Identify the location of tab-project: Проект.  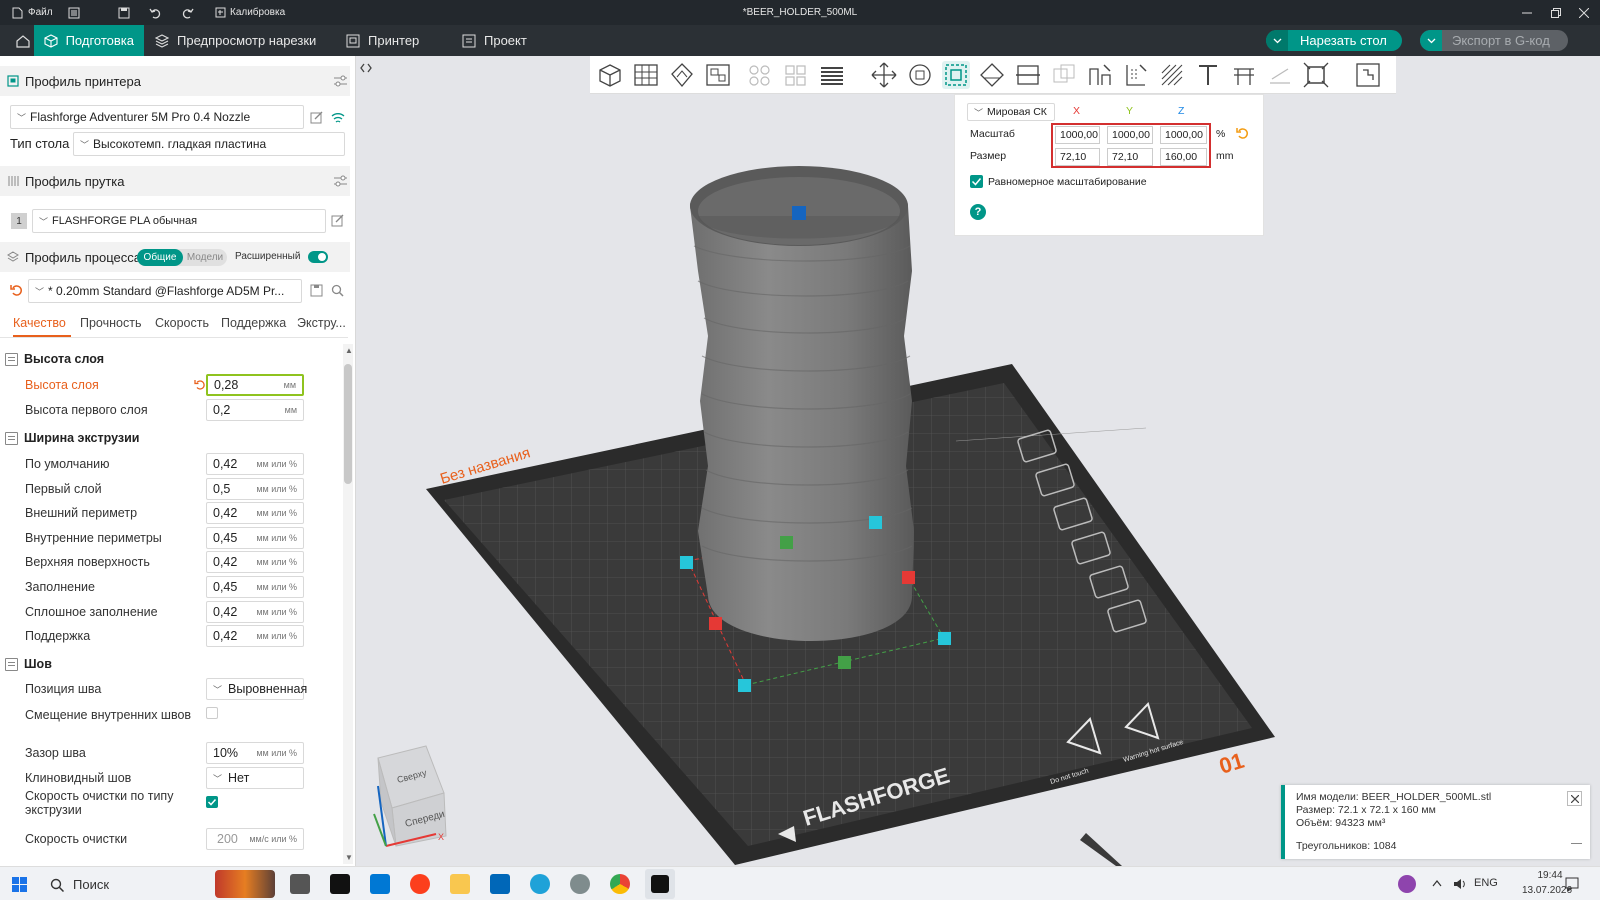
(494, 40).